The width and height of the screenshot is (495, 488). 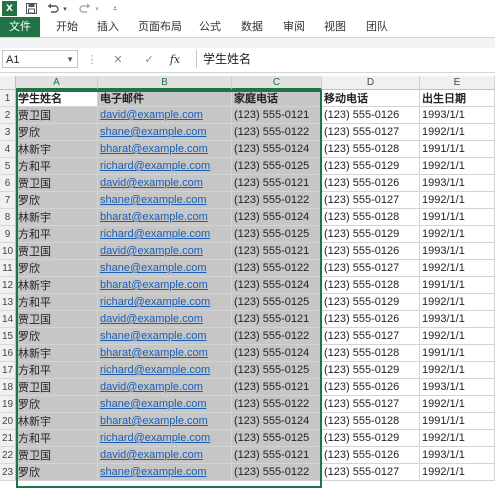 I want to click on header-cell: 学生姓名, so click(x=57, y=98).